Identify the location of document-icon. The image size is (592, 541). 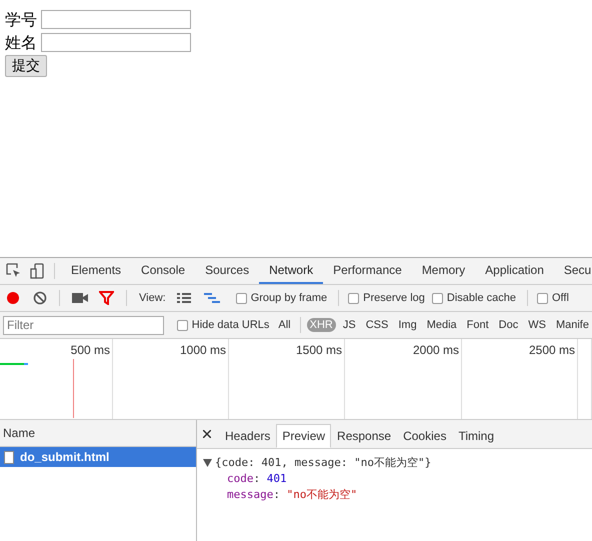
(9, 457).